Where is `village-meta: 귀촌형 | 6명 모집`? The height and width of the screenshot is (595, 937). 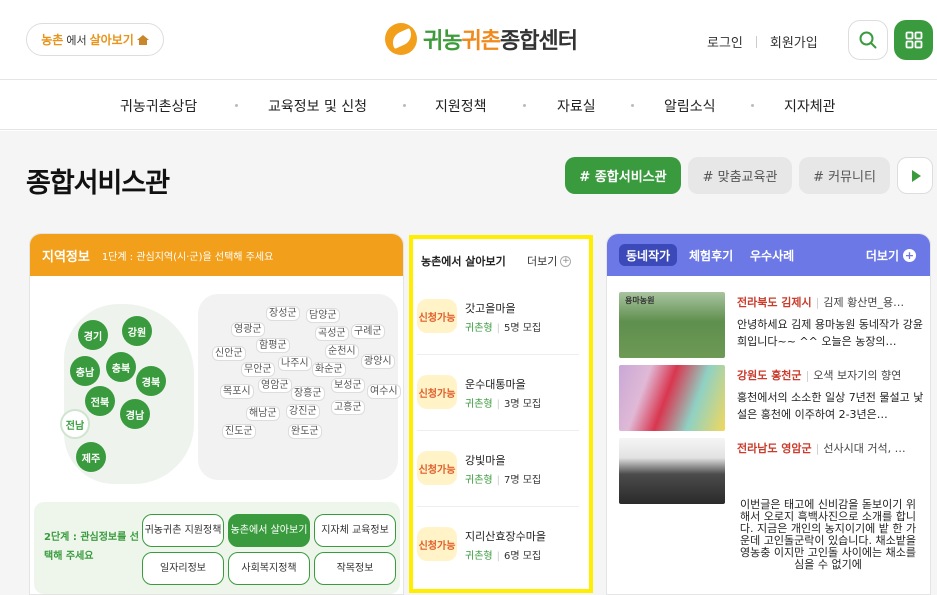 village-meta: 귀촌형 | 6명 모집 is located at coordinates (503, 554).